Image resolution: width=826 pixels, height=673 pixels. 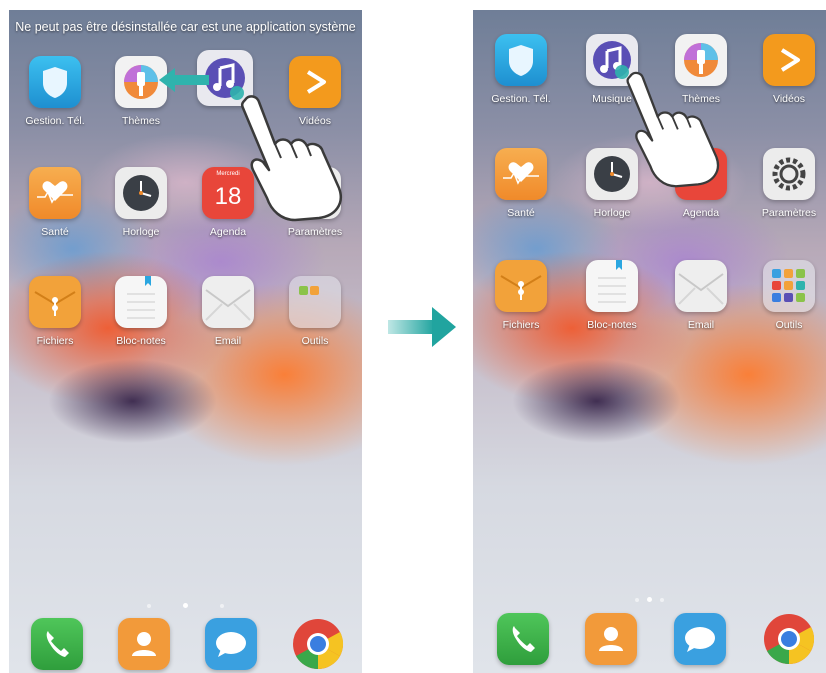 I want to click on gear-icon, so click(x=789, y=174).